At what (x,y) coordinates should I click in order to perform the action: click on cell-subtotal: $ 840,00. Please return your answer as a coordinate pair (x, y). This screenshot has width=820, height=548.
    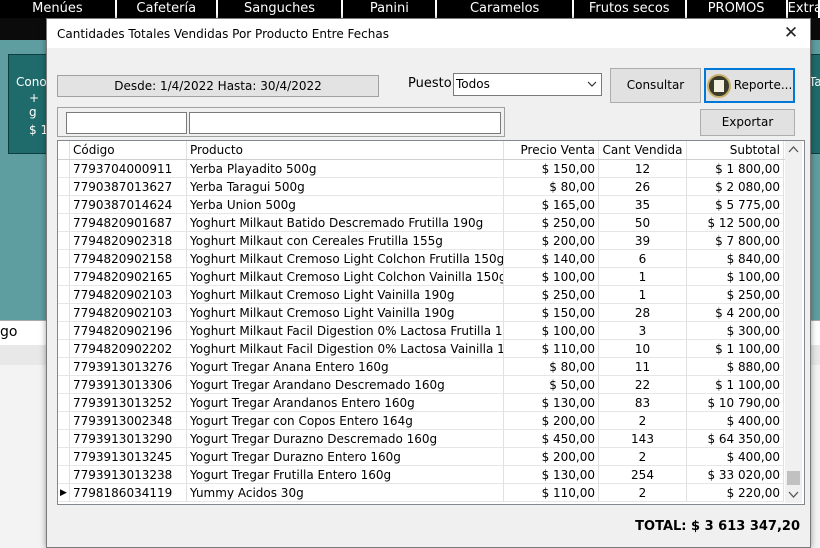
    Looking at the image, I should click on (735, 259).